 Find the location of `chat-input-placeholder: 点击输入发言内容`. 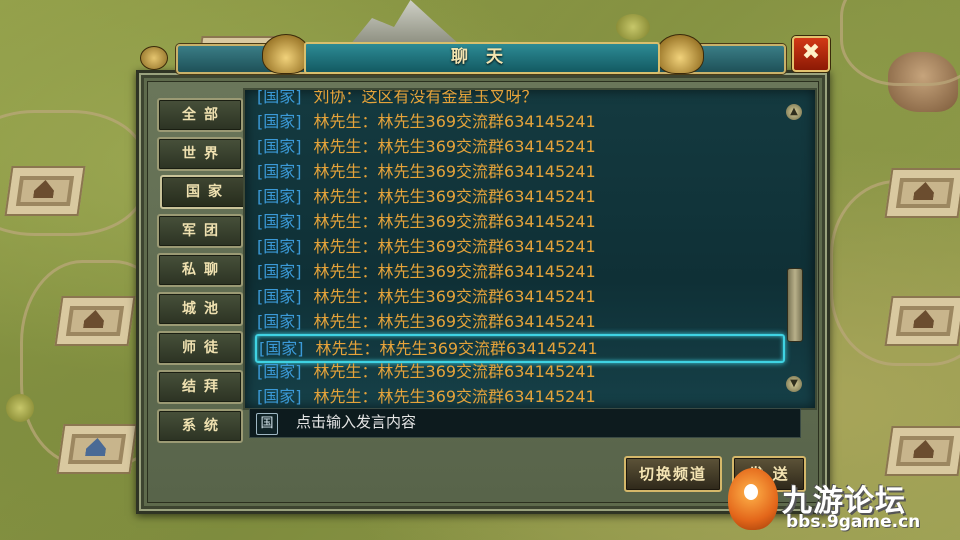

chat-input-placeholder: 点击输入发言内容 is located at coordinates (356, 422).